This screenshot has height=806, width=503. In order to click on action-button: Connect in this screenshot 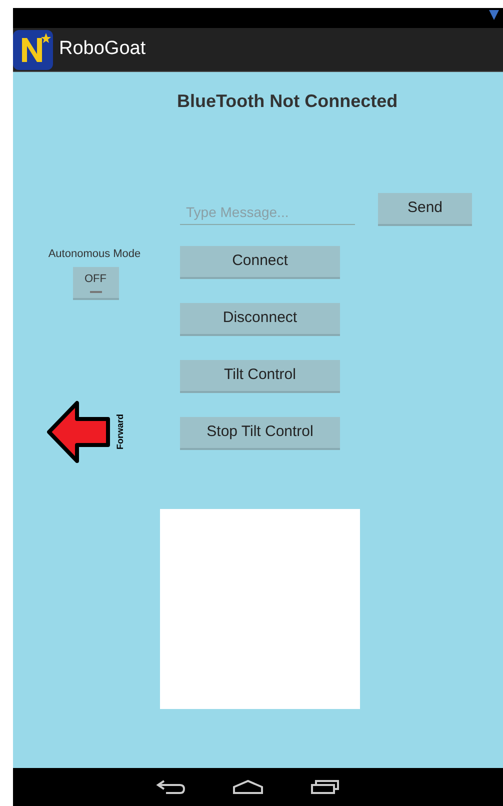, I will do `click(260, 262)`.